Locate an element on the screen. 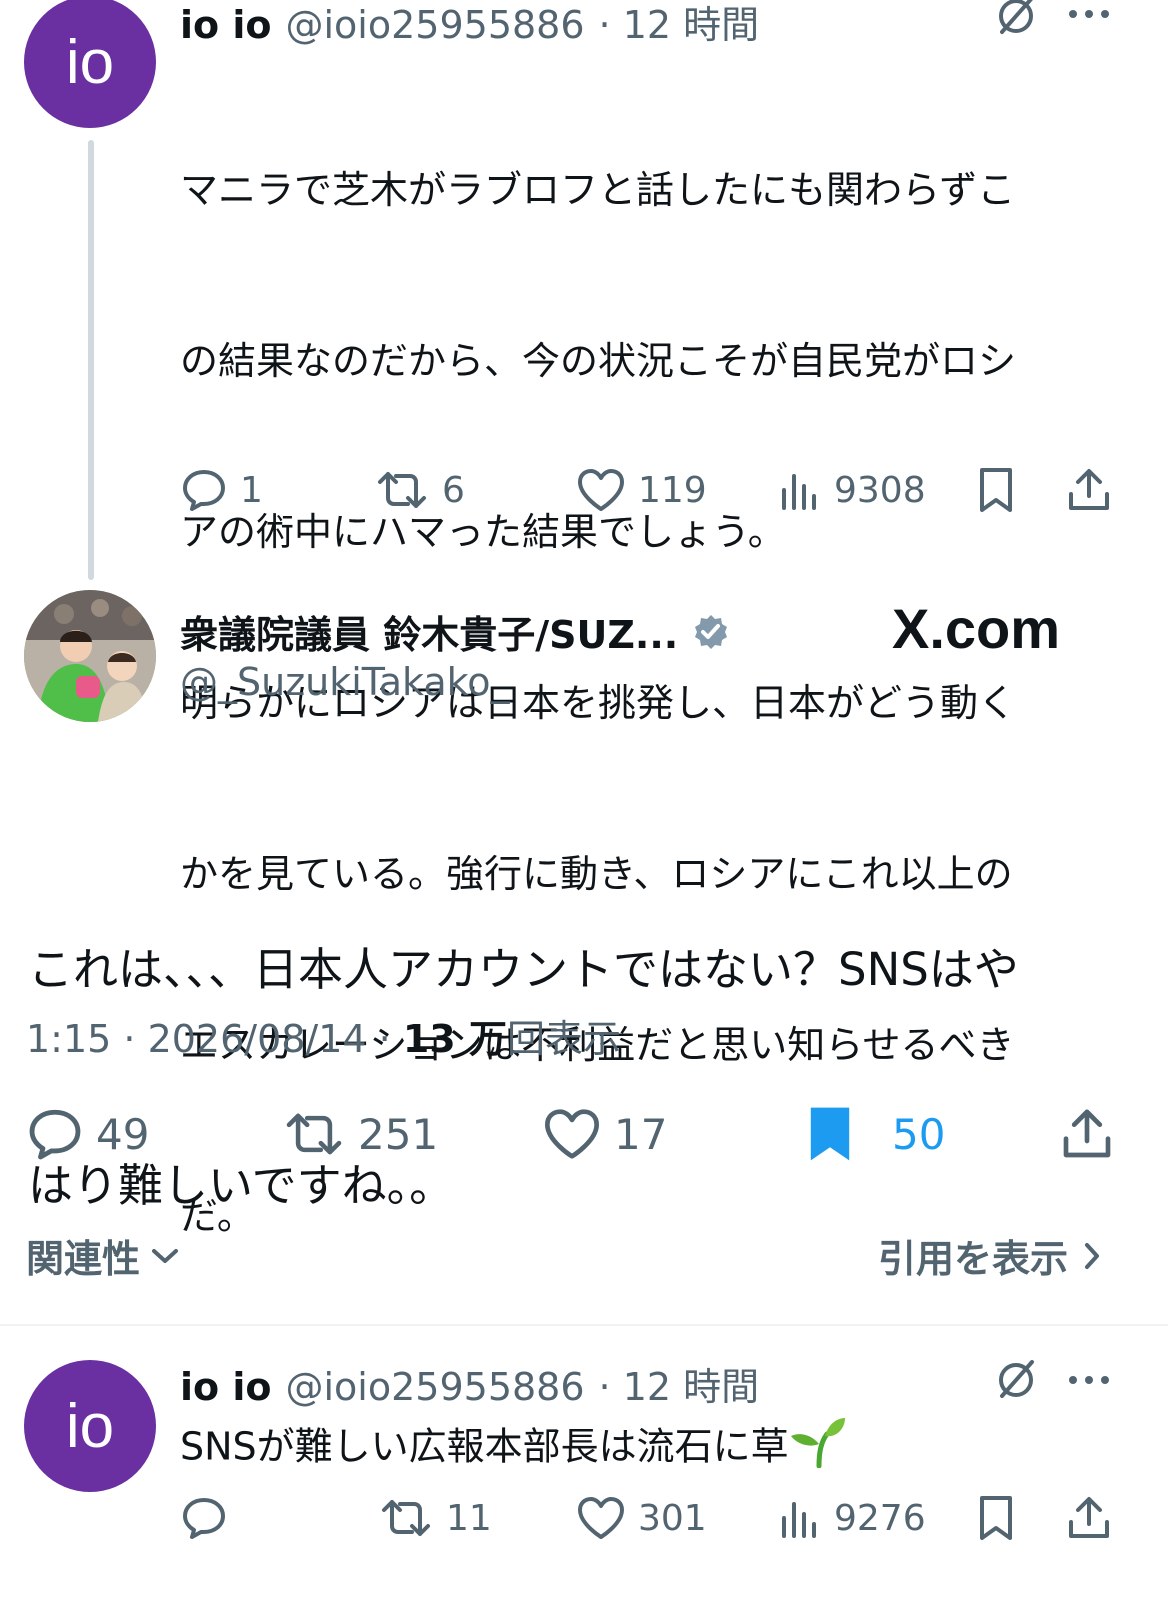 The height and width of the screenshot is (1602, 1168). view-label: 回表示 is located at coordinates (563, 1039).